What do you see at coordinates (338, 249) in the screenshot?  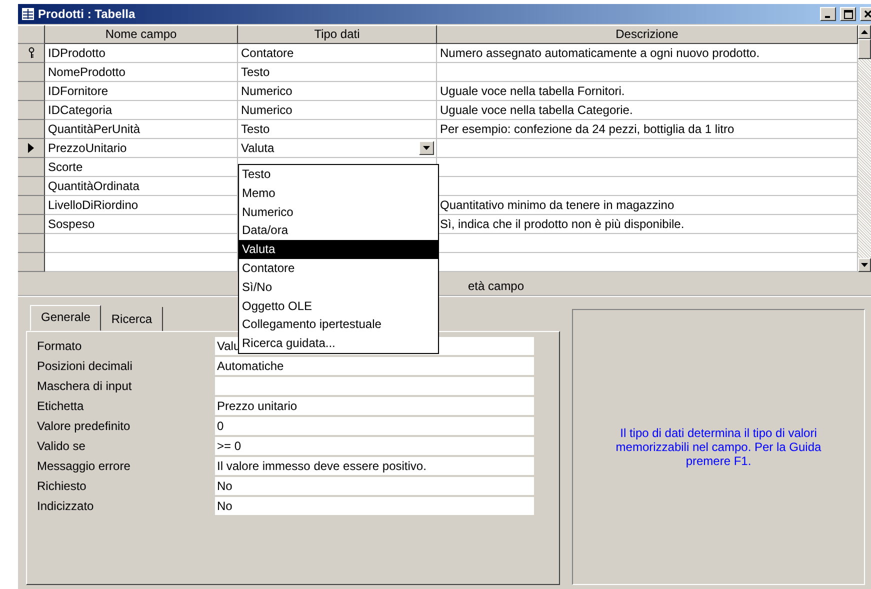 I see `dropdown-option: Valuta` at bounding box center [338, 249].